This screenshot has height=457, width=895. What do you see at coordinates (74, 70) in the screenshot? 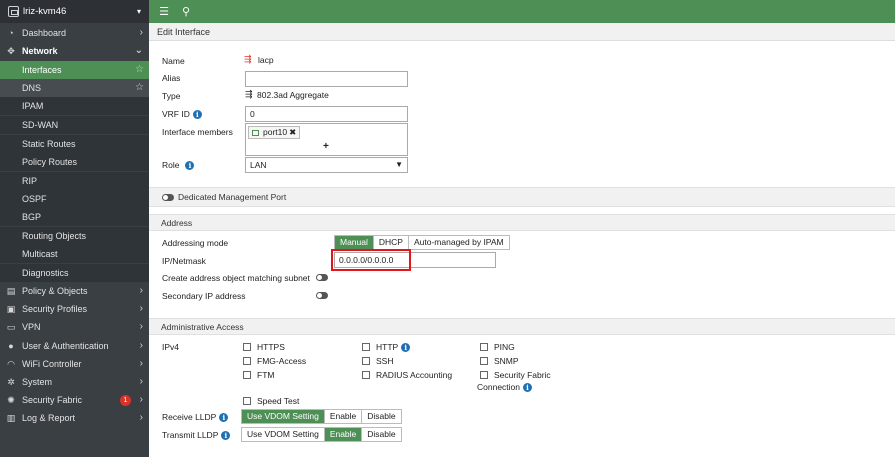
I see `nav-interfaces: Interfaces ☆` at bounding box center [74, 70].